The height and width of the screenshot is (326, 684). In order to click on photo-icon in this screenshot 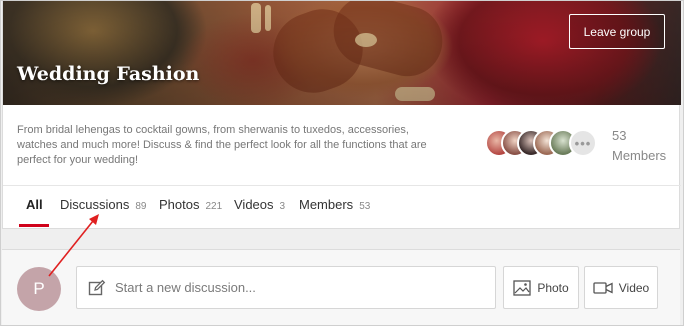, I will do `click(522, 287)`.